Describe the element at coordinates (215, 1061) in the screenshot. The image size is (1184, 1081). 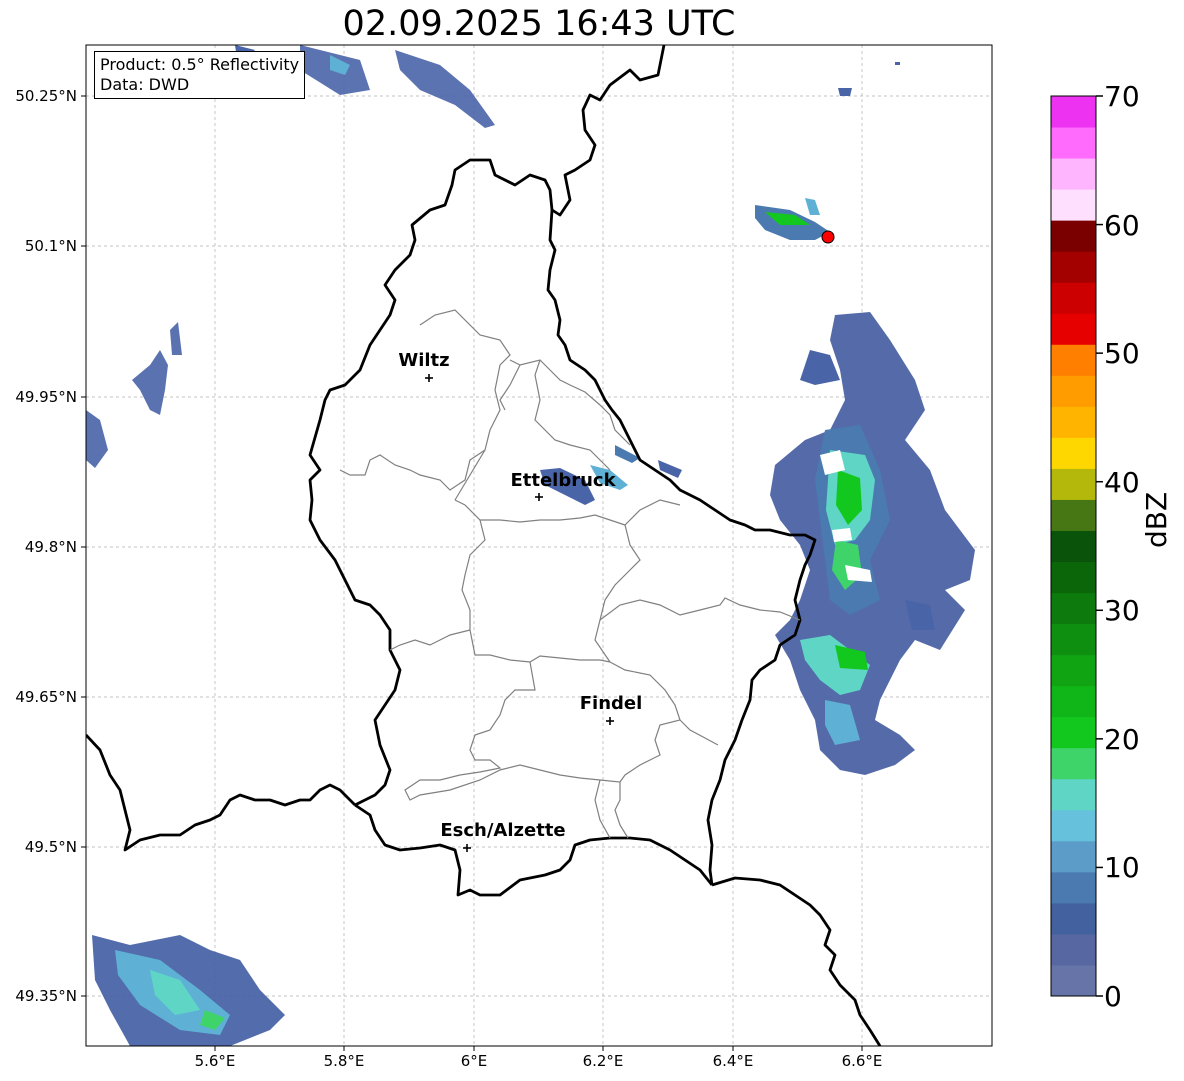
I see `lon-label: 5.6°E` at that location.